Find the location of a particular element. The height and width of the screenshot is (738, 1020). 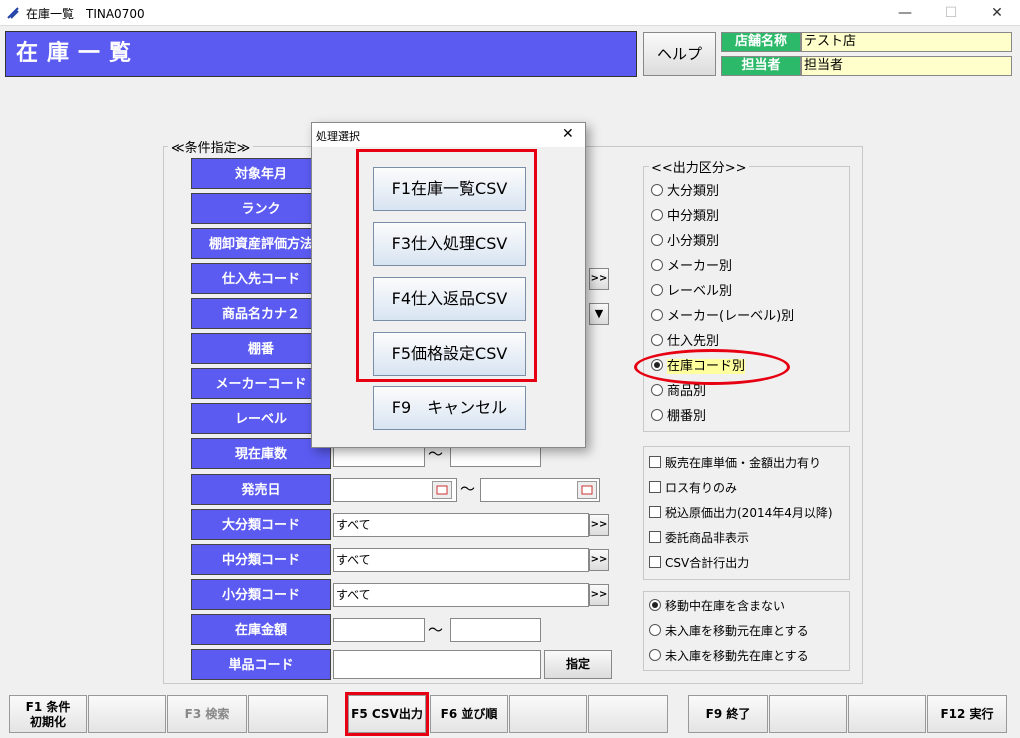

app-icon is located at coordinates (13, 13).